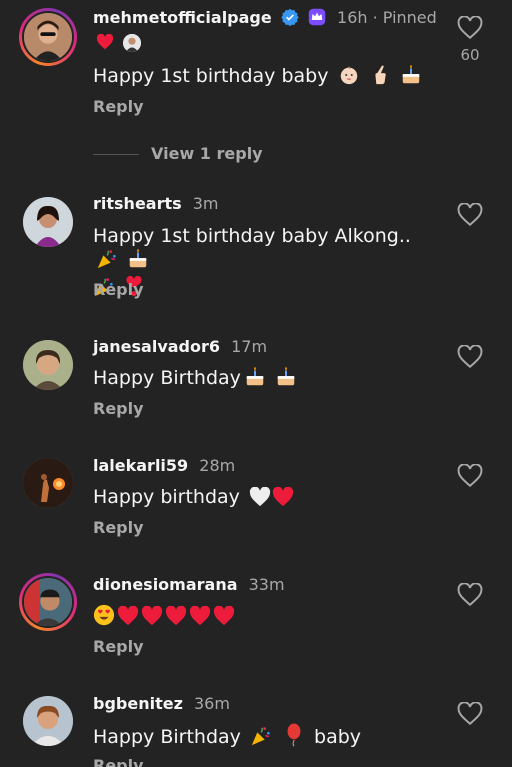  What do you see at coordinates (205, 203) in the screenshot?
I see `timestamp: 3m` at bounding box center [205, 203].